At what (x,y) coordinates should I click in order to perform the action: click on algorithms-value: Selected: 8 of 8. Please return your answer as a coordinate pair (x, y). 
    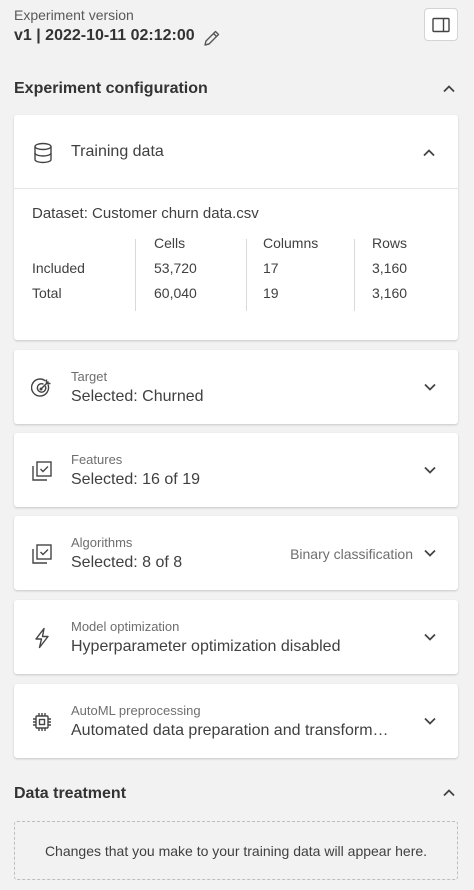
    Looking at the image, I should click on (127, 562).